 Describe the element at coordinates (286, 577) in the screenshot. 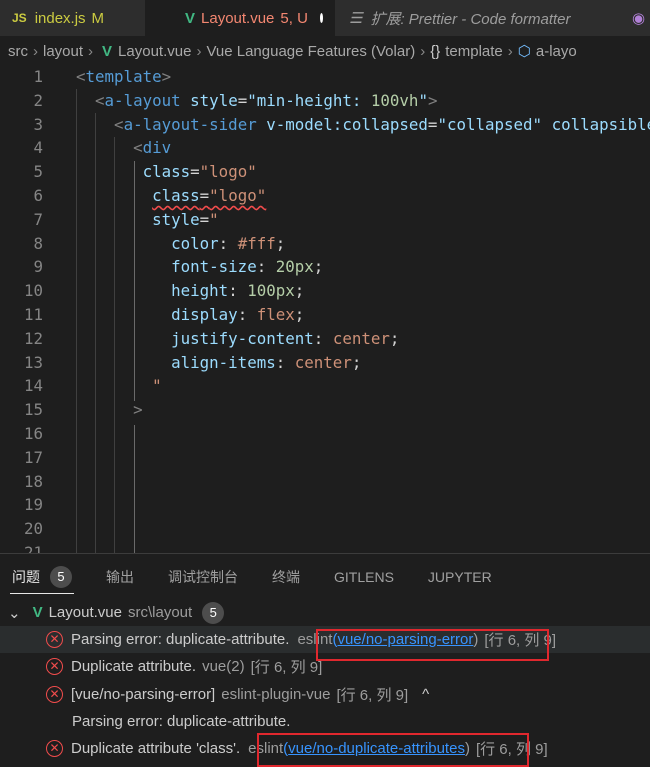

I see `panel-tab: 终端` at that location.